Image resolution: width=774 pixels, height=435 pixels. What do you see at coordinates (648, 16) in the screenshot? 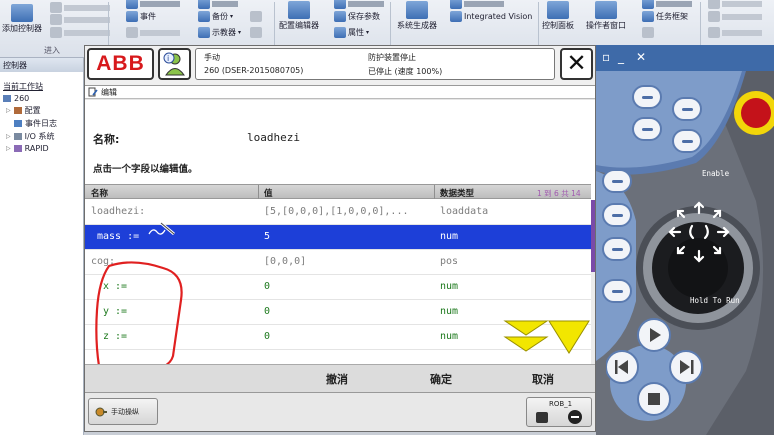
I see `task-frames-icon` at bounding box center [648, 16].